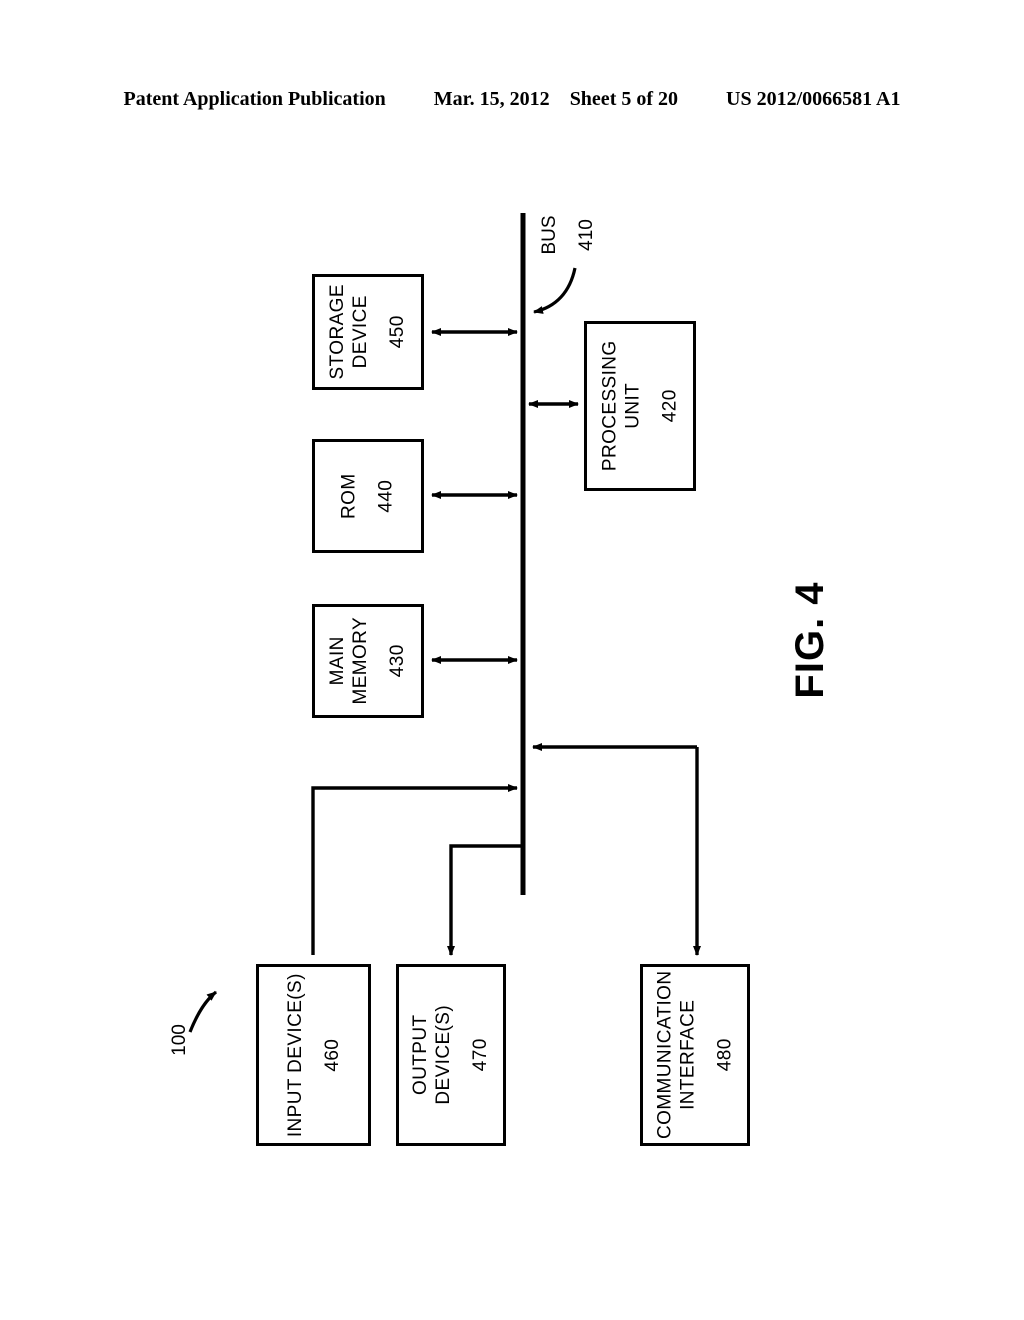  I want to click on output-devices-number: 470, so click(481, 1055).